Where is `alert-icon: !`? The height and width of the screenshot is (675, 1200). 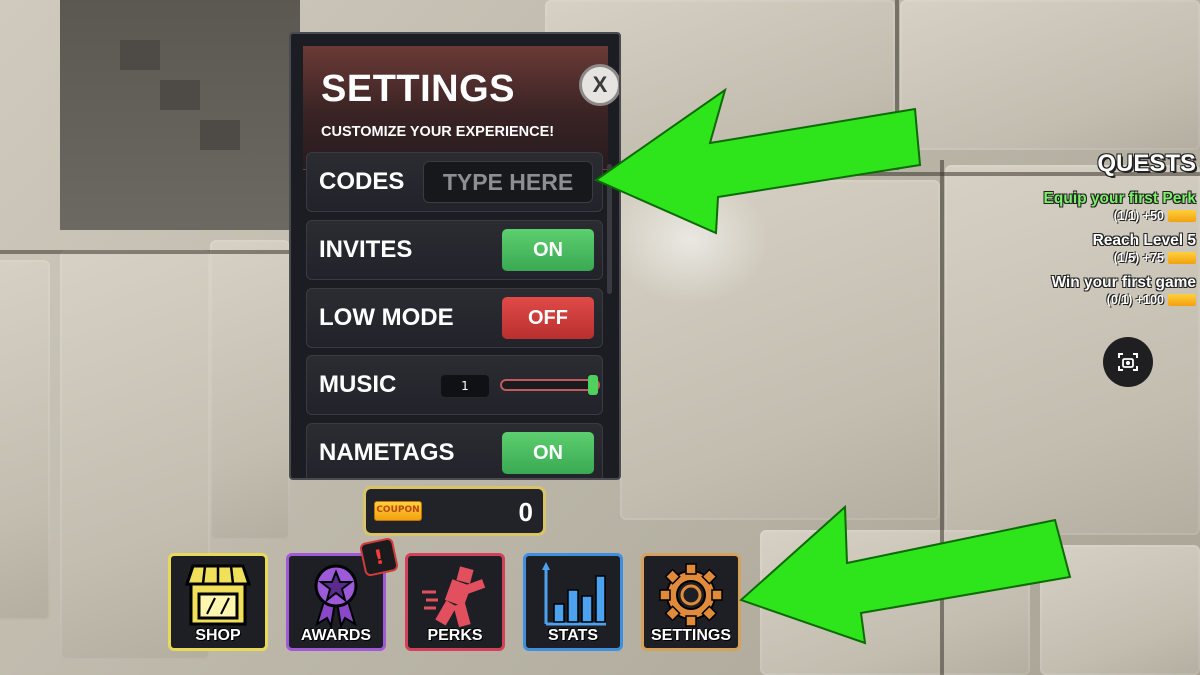
alert-icon: ! is located at coordinates (379, 557).